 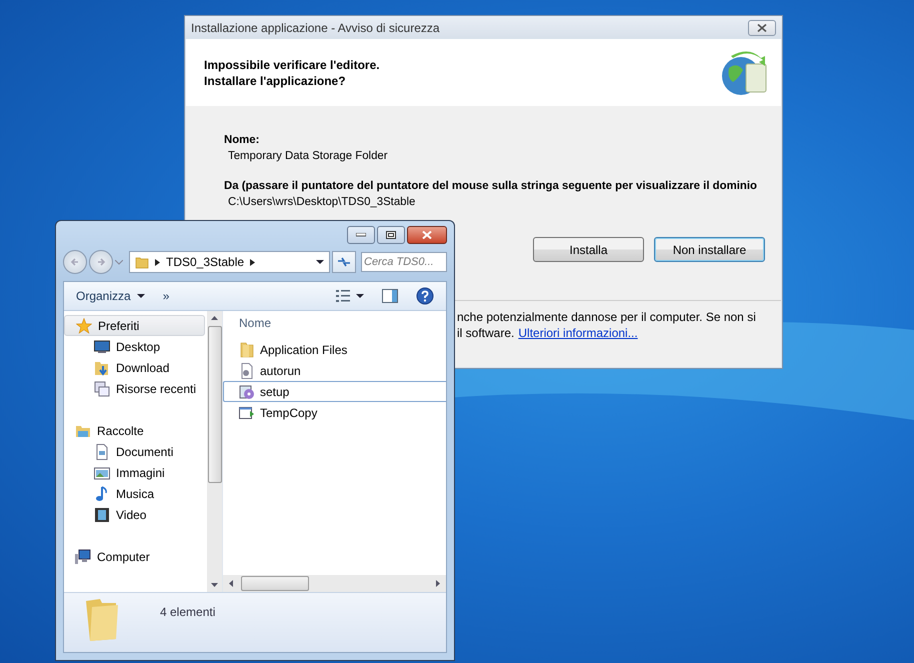 What do you see at coordinates (334, 370) in the screenshot?
I see `file-item: autorun` at bounding box center [334, 370].